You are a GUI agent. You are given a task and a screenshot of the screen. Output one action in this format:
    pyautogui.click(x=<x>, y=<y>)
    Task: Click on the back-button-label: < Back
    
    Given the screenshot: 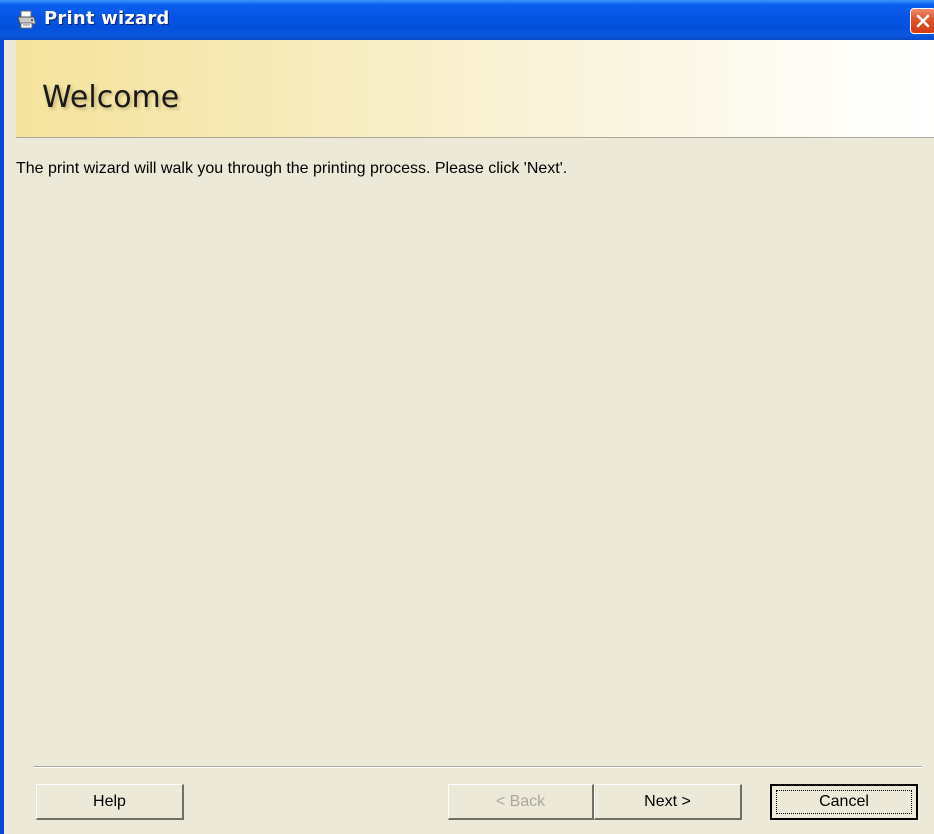 What is the action you would take?
    pyautogui.click(x=520, y=801)
    